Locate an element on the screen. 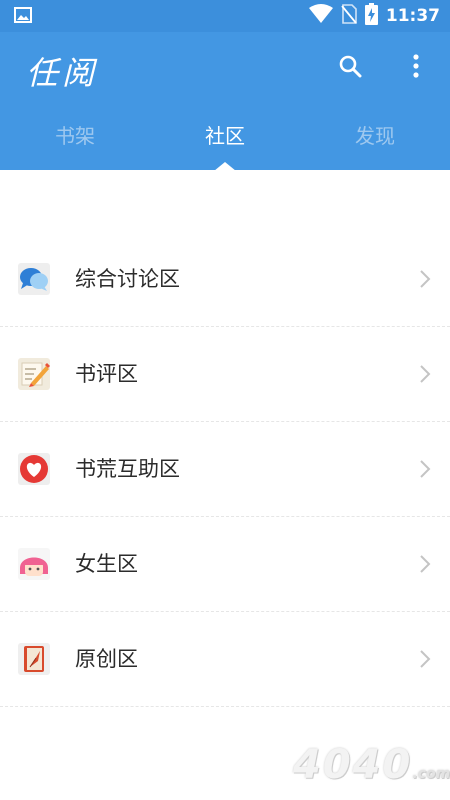 This screenshot has height=800, width=450. tab-discover: 发现 is located at coordinates (375, 144).